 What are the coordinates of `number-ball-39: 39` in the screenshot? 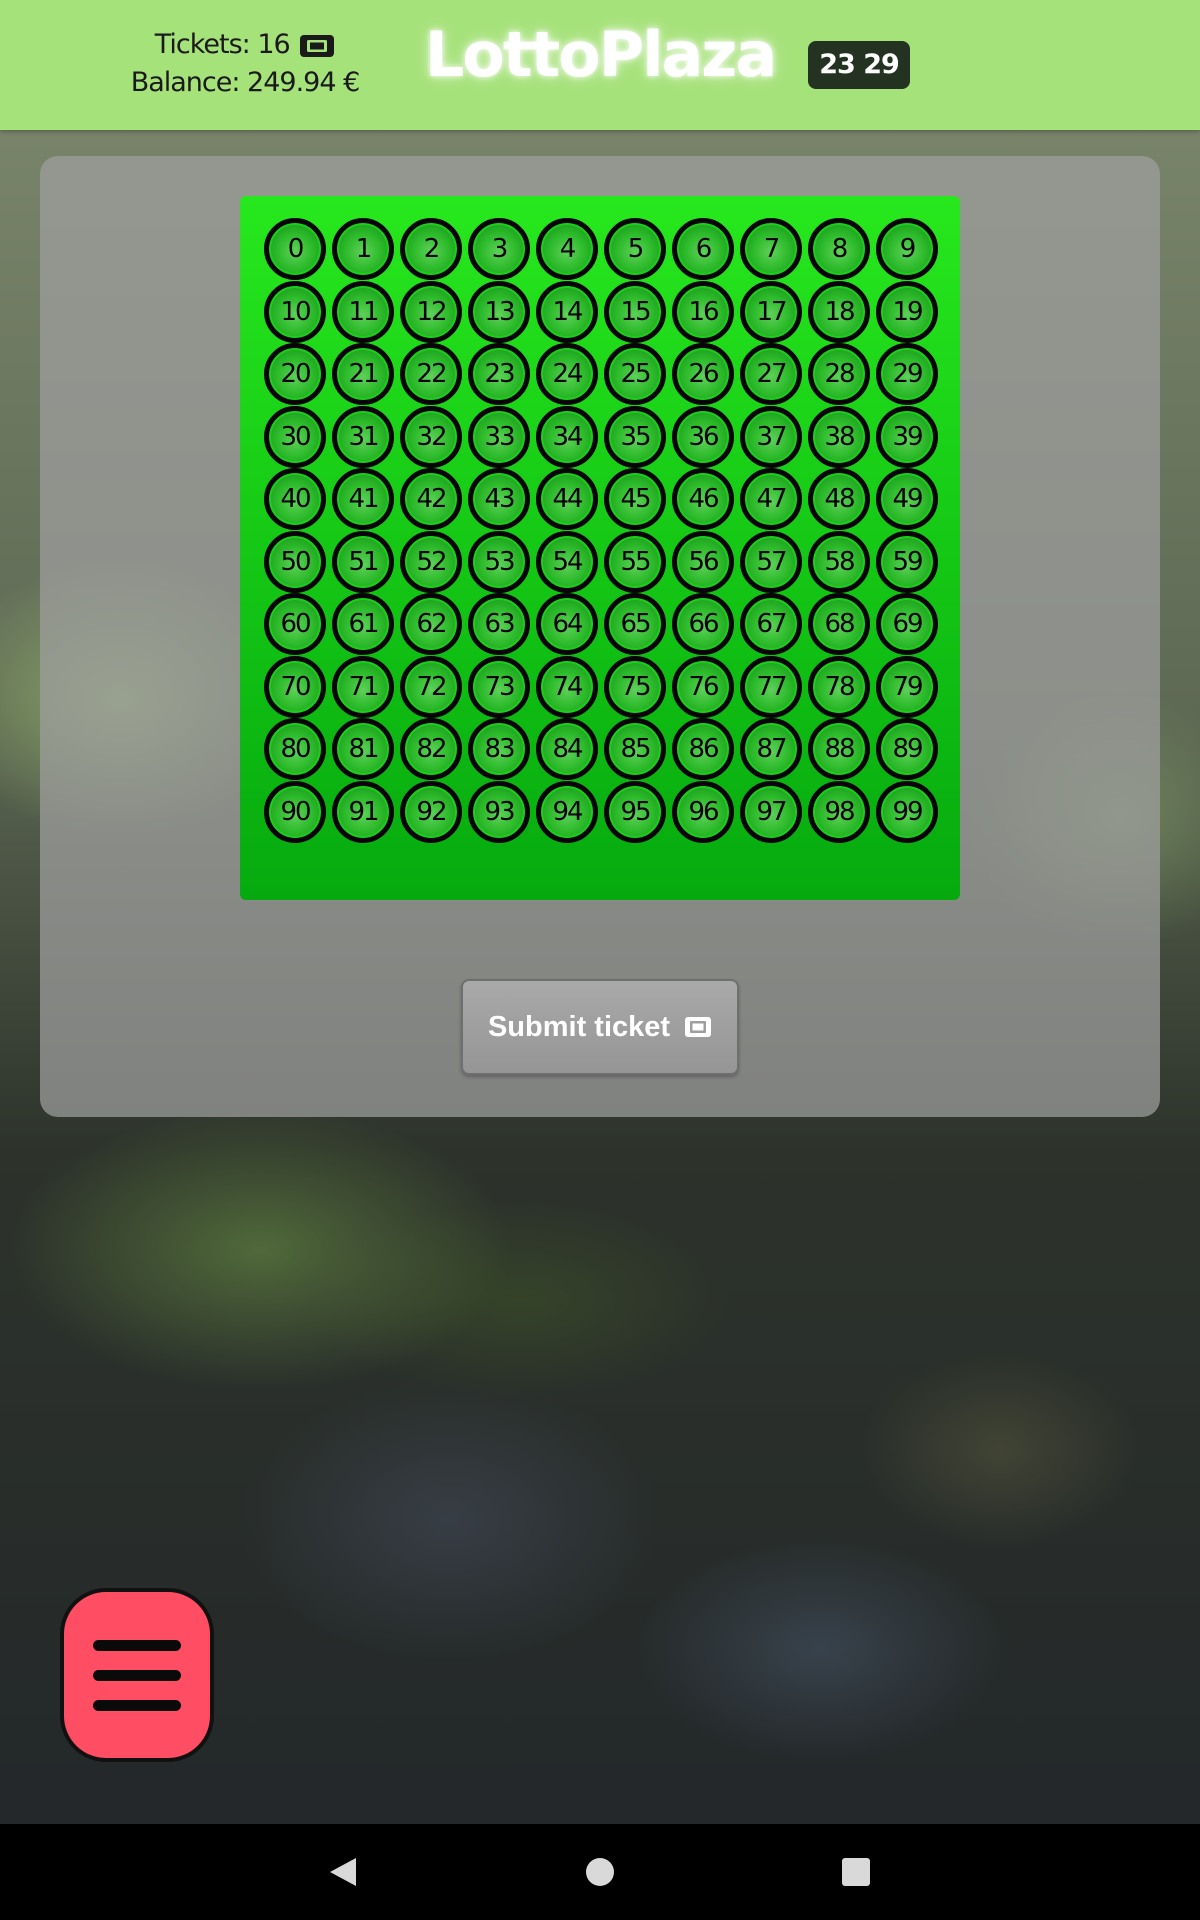 It's located at (907, 436).